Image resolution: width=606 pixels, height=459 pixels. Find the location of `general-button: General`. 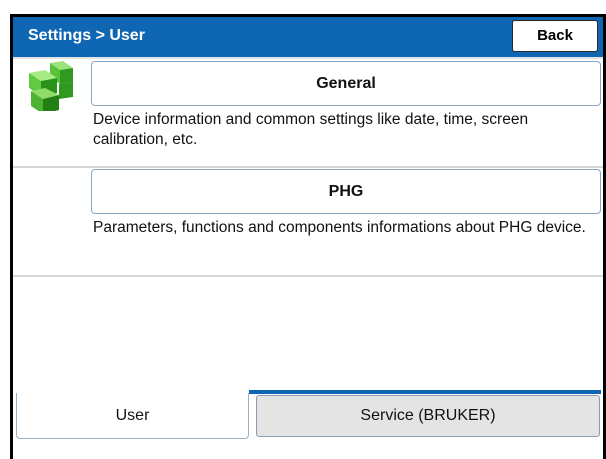

general-button: General is located at coordinates (346, 83).